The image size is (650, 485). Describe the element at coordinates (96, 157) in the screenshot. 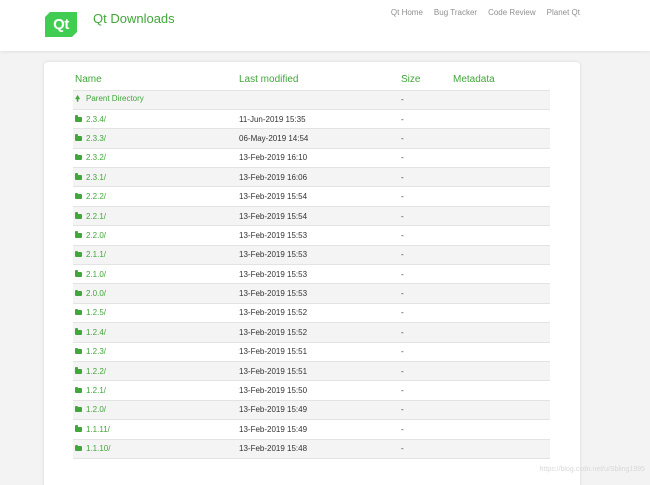

I see `directory-link: 2.3.2/` at that location.